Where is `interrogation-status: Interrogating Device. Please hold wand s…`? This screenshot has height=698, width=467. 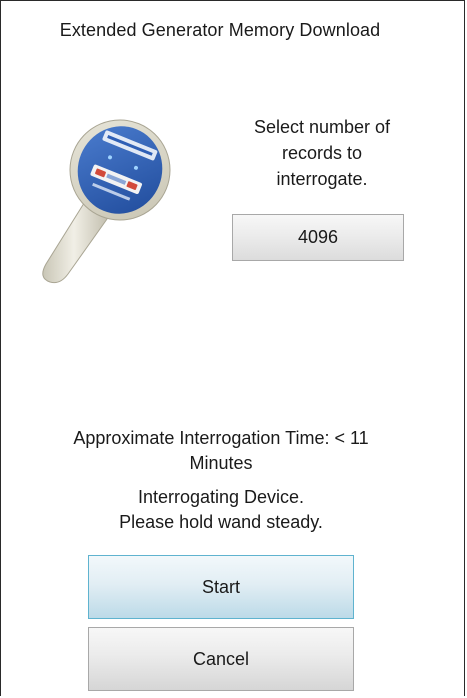 interrogation-status: Interrogating Device. Please hold wand s… is located at coordinates (221, 510).